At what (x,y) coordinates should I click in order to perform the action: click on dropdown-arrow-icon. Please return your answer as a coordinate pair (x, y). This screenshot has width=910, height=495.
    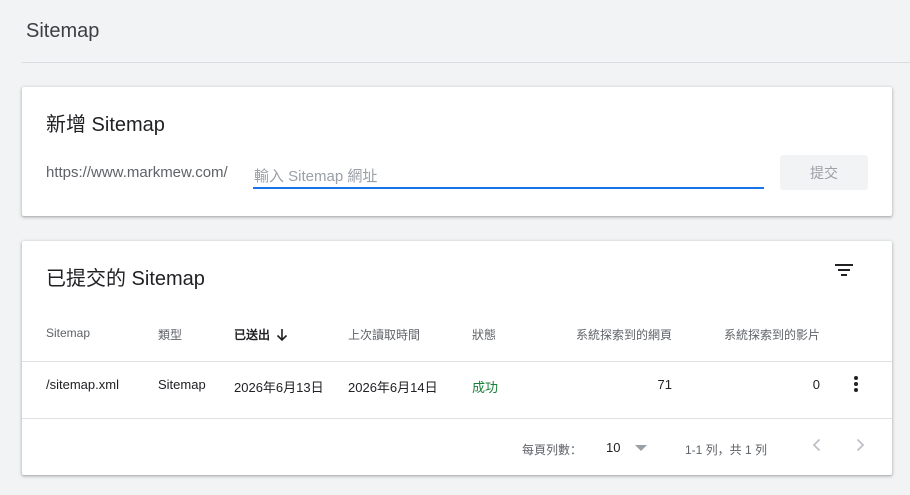
    Looking at the image, I should click on (641, 448).